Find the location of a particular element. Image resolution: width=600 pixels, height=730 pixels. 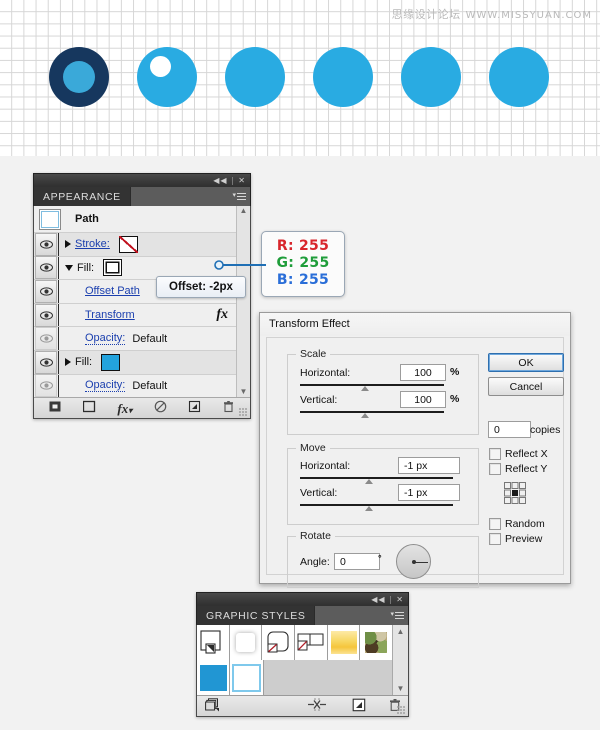

offset-path-label: Offset Path is located at coordinates (112, 291).